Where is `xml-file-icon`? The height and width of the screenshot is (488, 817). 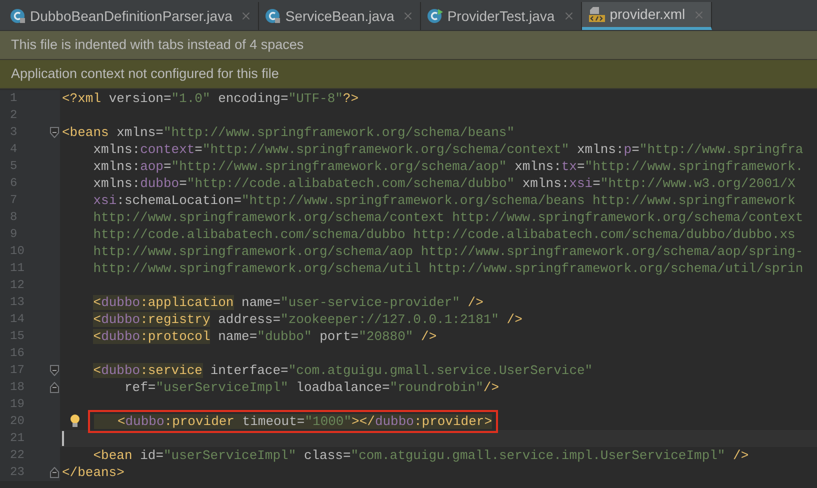 xml-file-icon is located at coordinates (597, 14).